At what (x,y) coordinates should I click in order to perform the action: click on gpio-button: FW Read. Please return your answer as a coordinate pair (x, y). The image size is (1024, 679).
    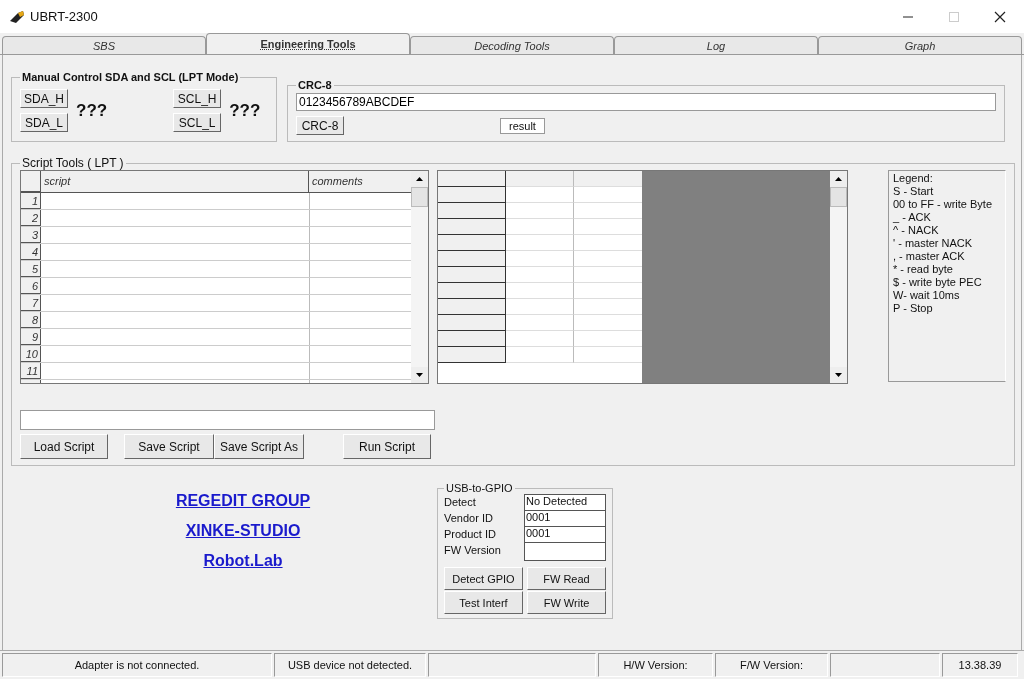
    Looking at the image, I should click on (566, 578).